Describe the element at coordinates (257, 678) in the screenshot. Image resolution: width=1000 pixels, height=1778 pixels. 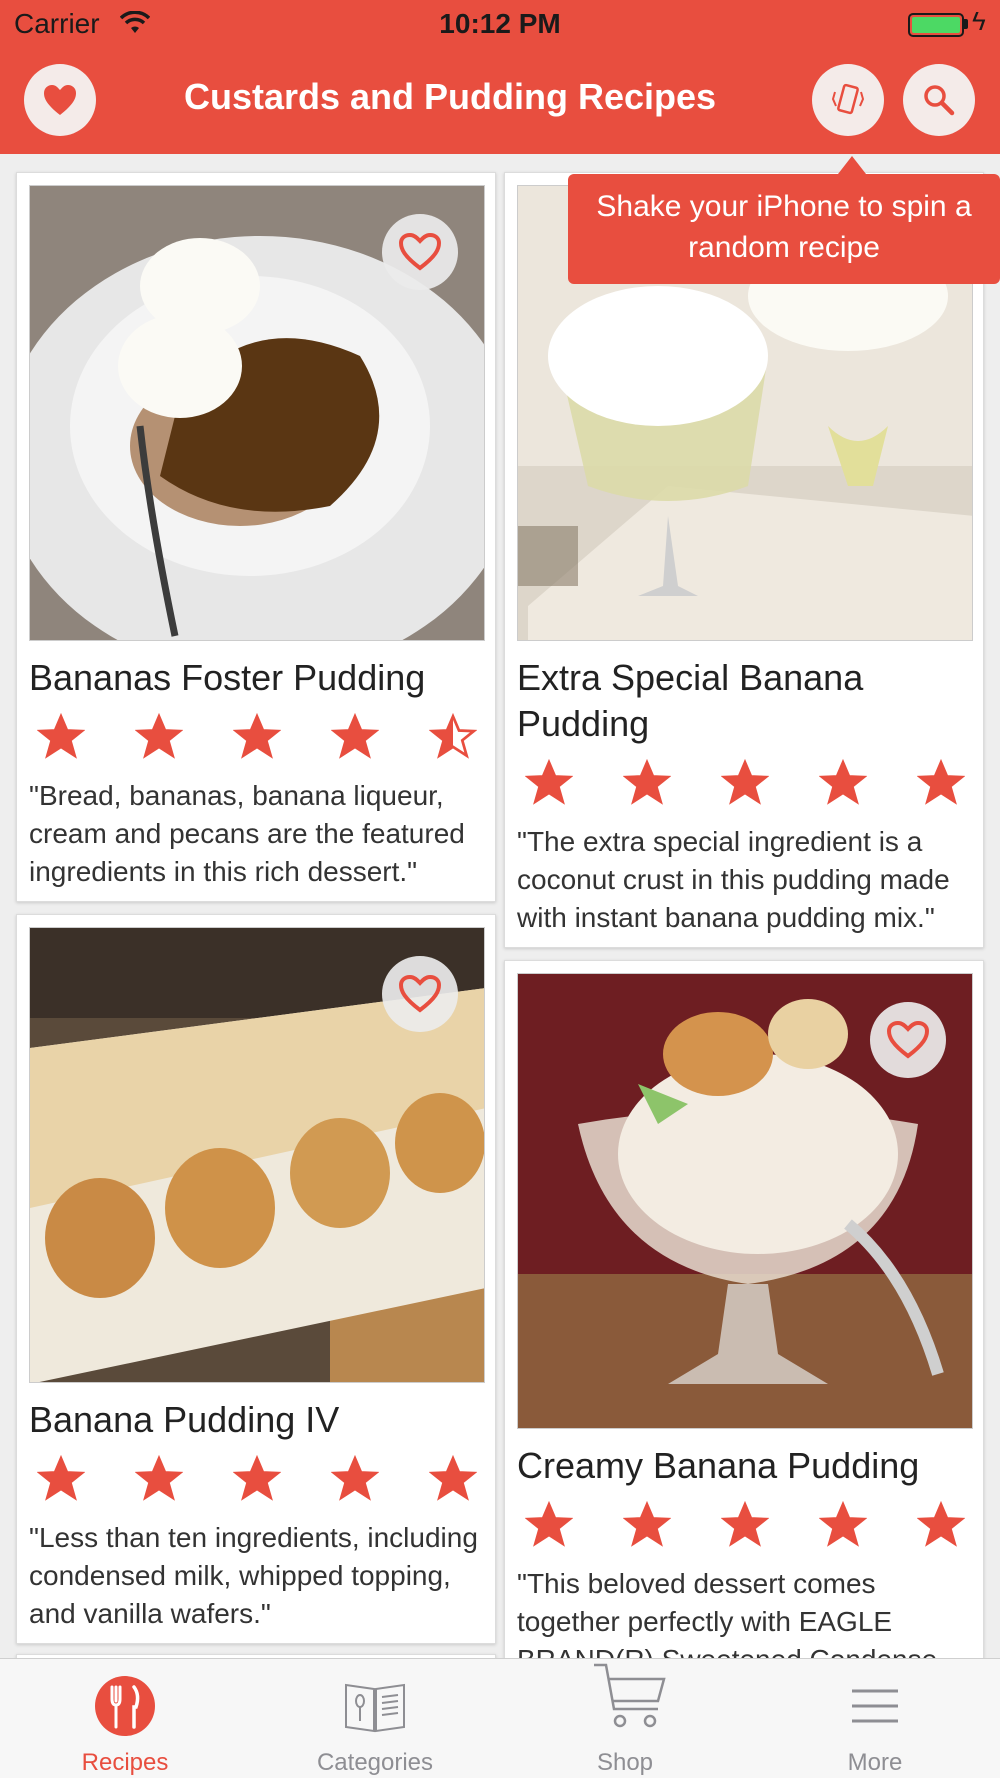
I see `recipe-title: Bananas Foster Pudding` at that location.